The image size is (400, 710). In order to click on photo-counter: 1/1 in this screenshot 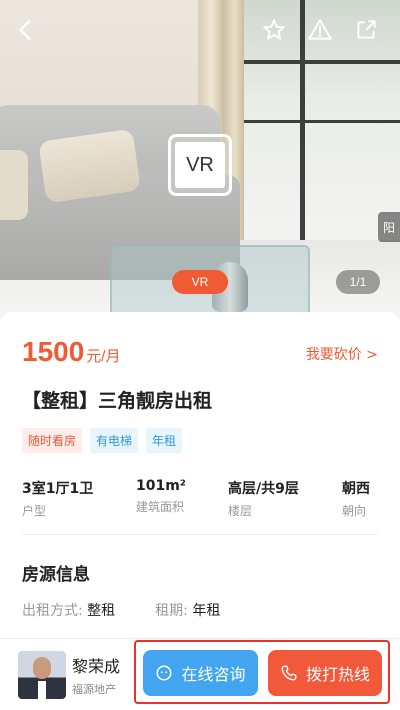, I will do `click(358, 282)`.